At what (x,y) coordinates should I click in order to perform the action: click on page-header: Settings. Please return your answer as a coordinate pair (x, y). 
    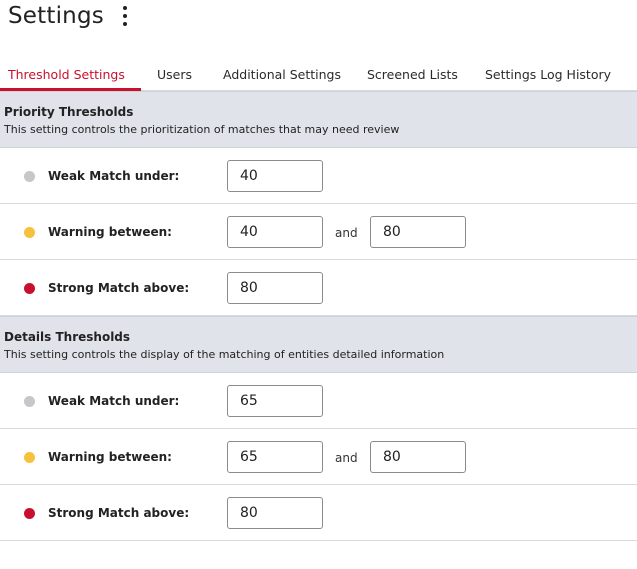
    Looking at the image, I should click on (318, 20).